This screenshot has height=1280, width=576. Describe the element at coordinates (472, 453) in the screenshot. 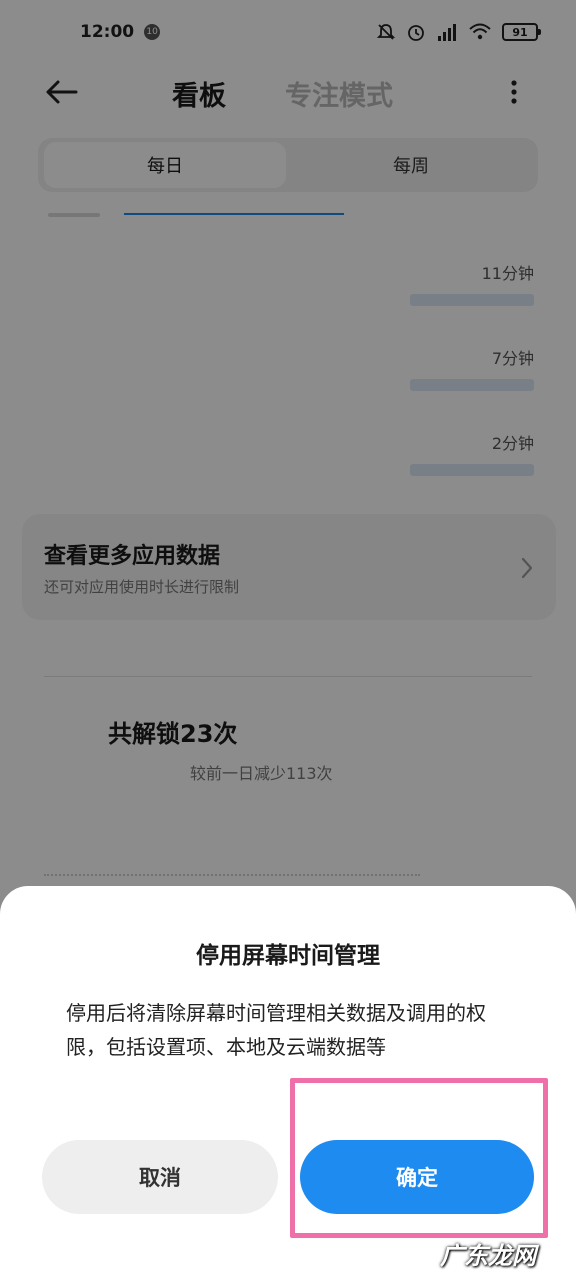

I see `app-usage-row: 2分钟` at that location.